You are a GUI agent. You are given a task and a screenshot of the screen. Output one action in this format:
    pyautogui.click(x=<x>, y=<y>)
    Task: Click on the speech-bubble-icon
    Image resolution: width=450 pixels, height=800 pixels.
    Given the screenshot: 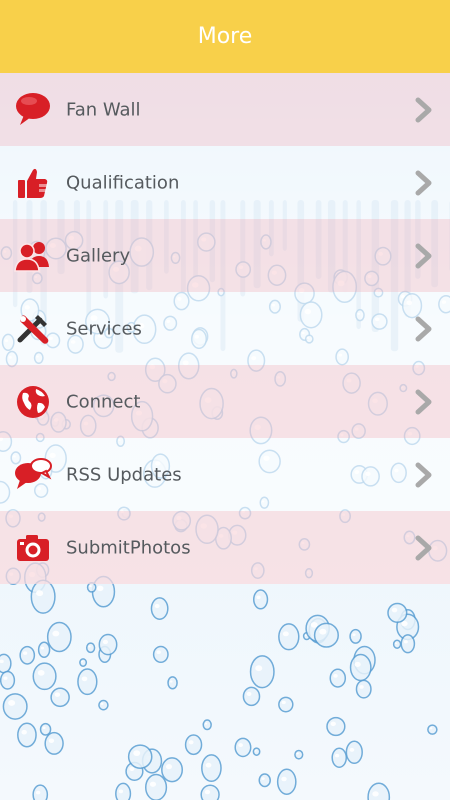 What is the action you would take?
    pyautogui.click(x=33, y=110)
    